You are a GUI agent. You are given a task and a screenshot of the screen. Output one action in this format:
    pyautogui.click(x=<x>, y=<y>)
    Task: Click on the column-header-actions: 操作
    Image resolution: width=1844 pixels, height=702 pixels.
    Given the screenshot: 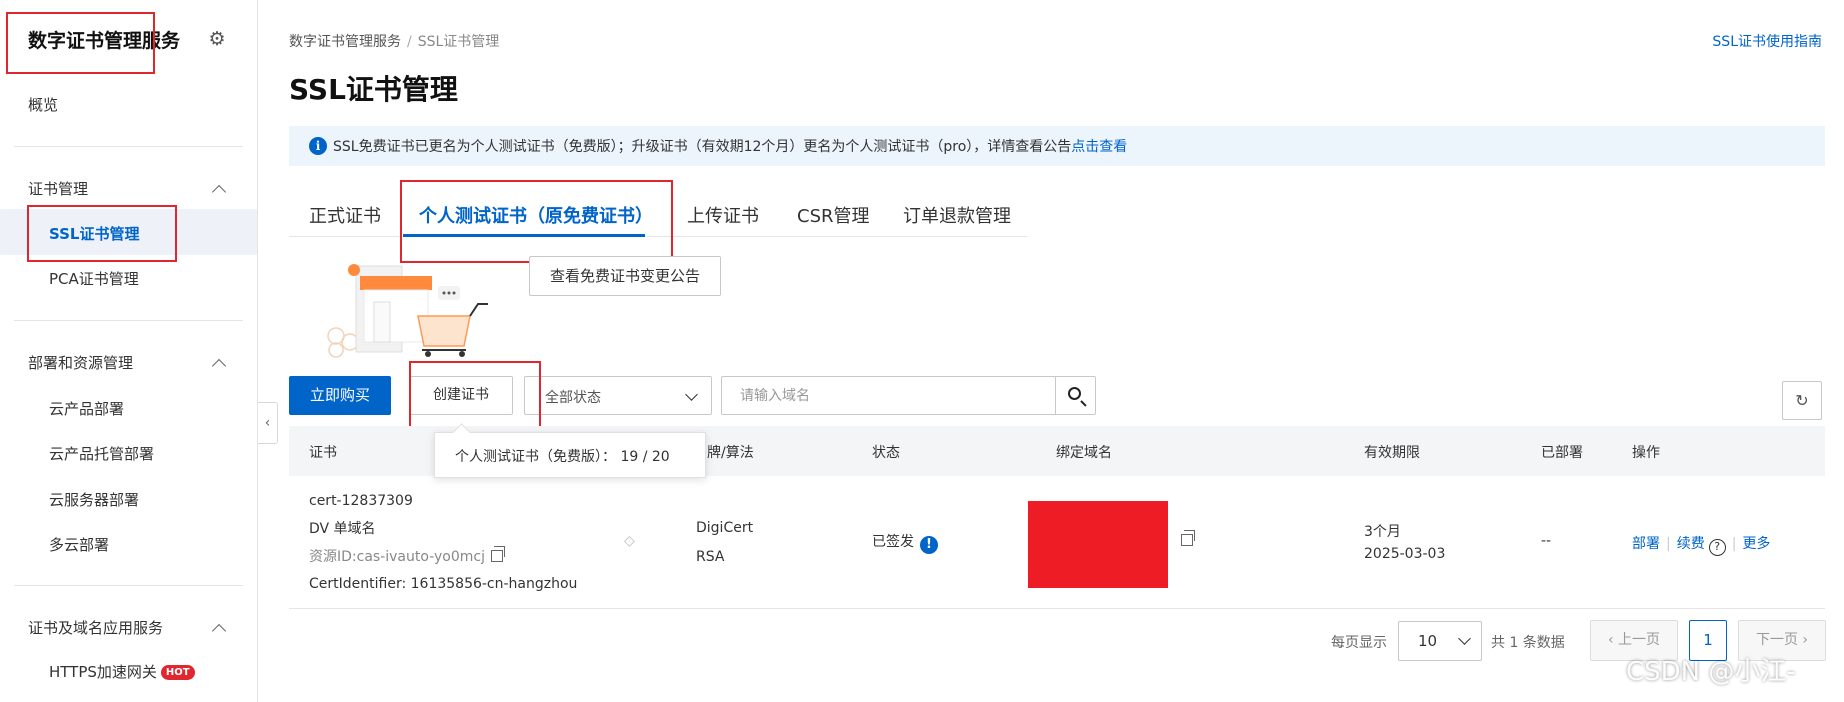 What is the action you would take?
    pyautogui.click(x=1646, y=453)
    